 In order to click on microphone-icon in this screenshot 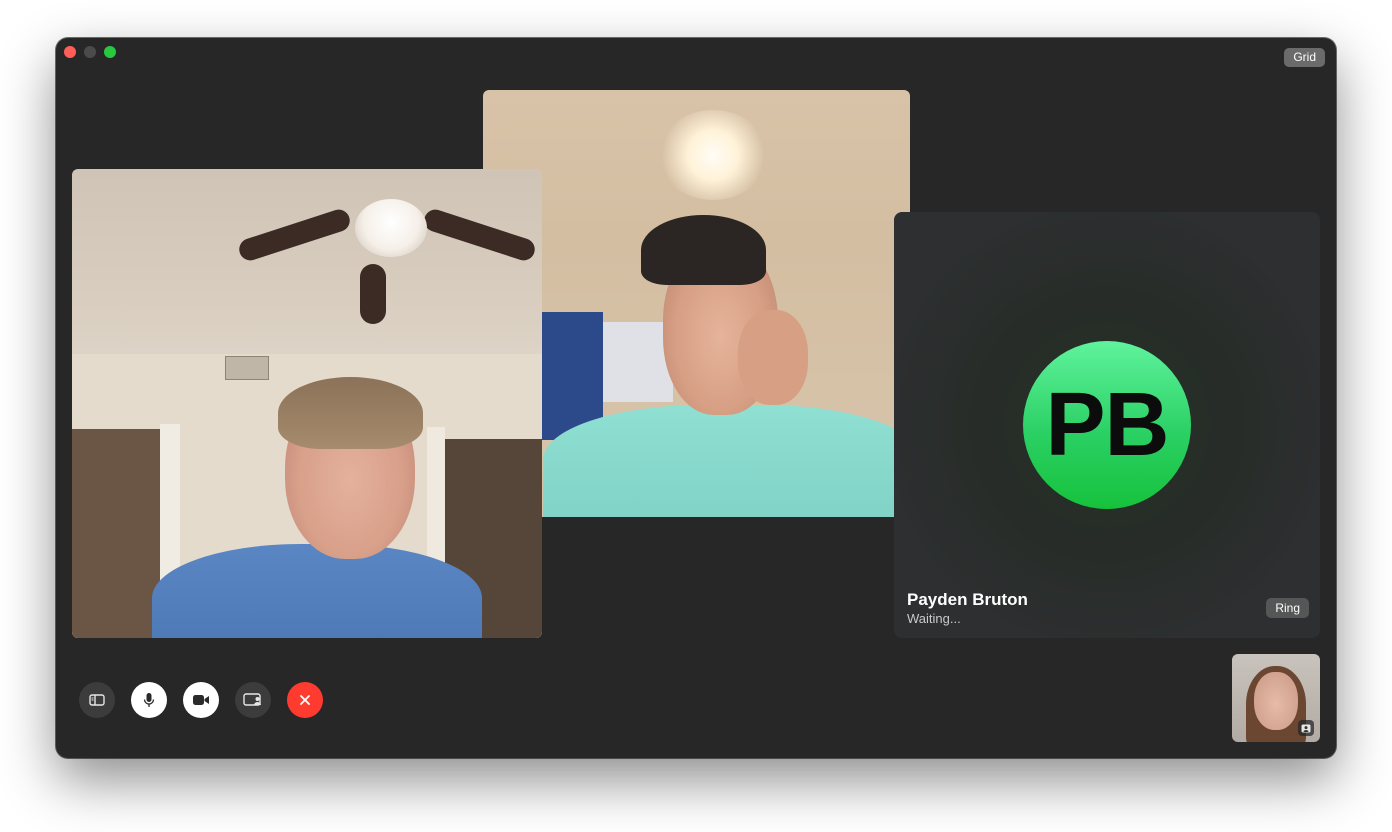, I will do `click(149, 700)`.